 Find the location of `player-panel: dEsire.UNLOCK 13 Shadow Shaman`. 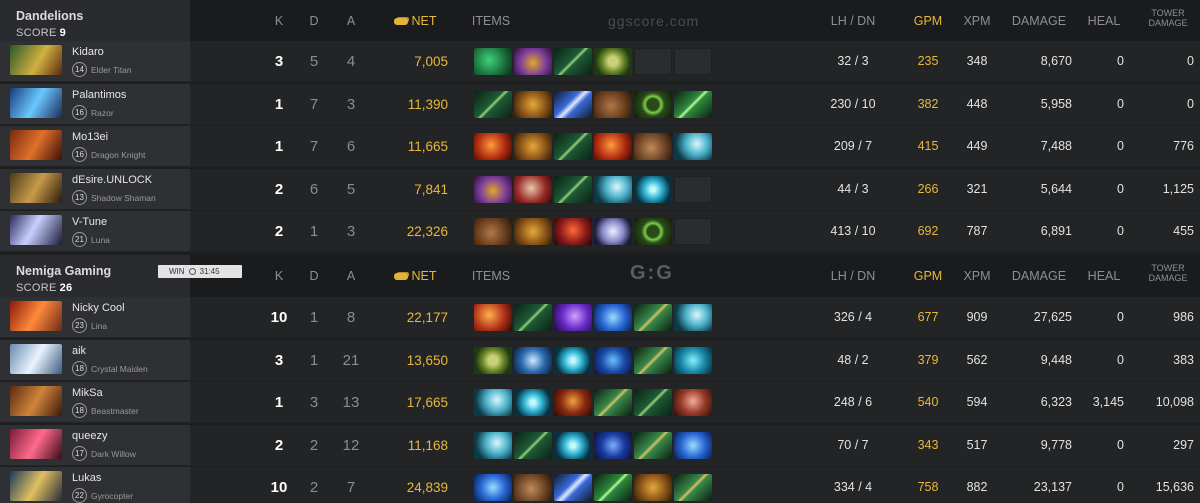

player-panel: dEsire.UNLOCK 13 Shadow Shaman is located at coordinates (95, 189).